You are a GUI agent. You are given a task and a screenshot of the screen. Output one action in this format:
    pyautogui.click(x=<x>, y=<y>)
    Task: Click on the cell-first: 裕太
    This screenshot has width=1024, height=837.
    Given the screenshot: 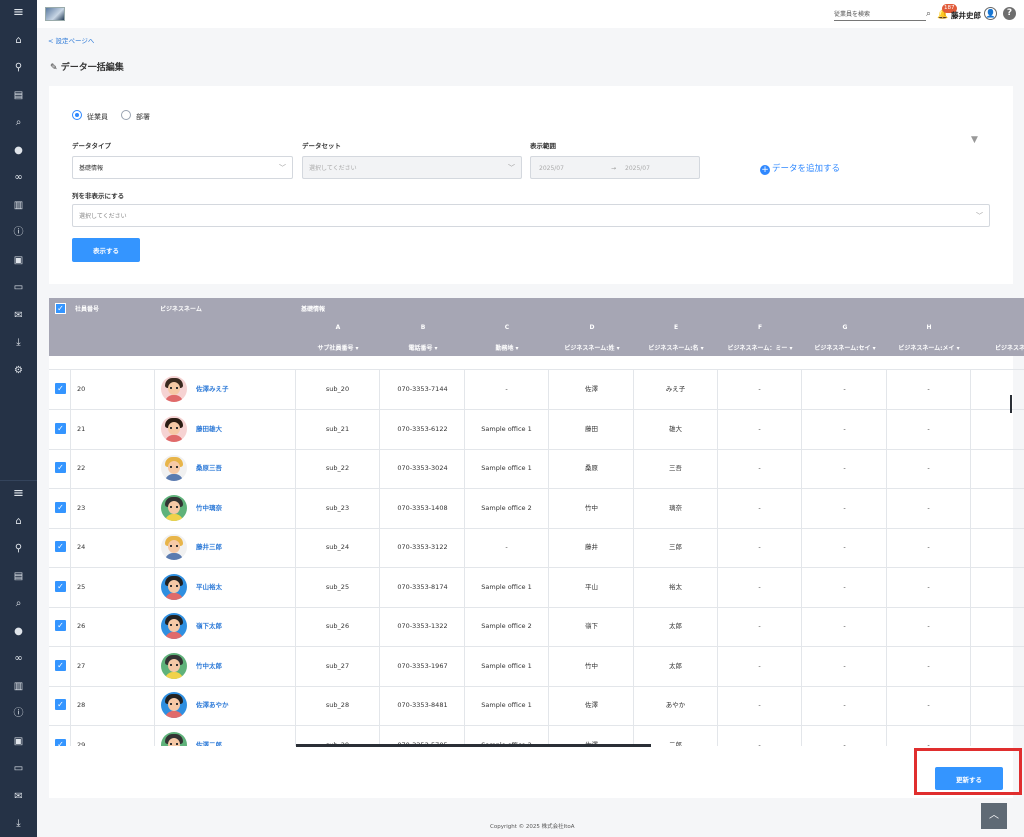 What is the action you would take?
    pyautogui.click(x=676, y=587)
    